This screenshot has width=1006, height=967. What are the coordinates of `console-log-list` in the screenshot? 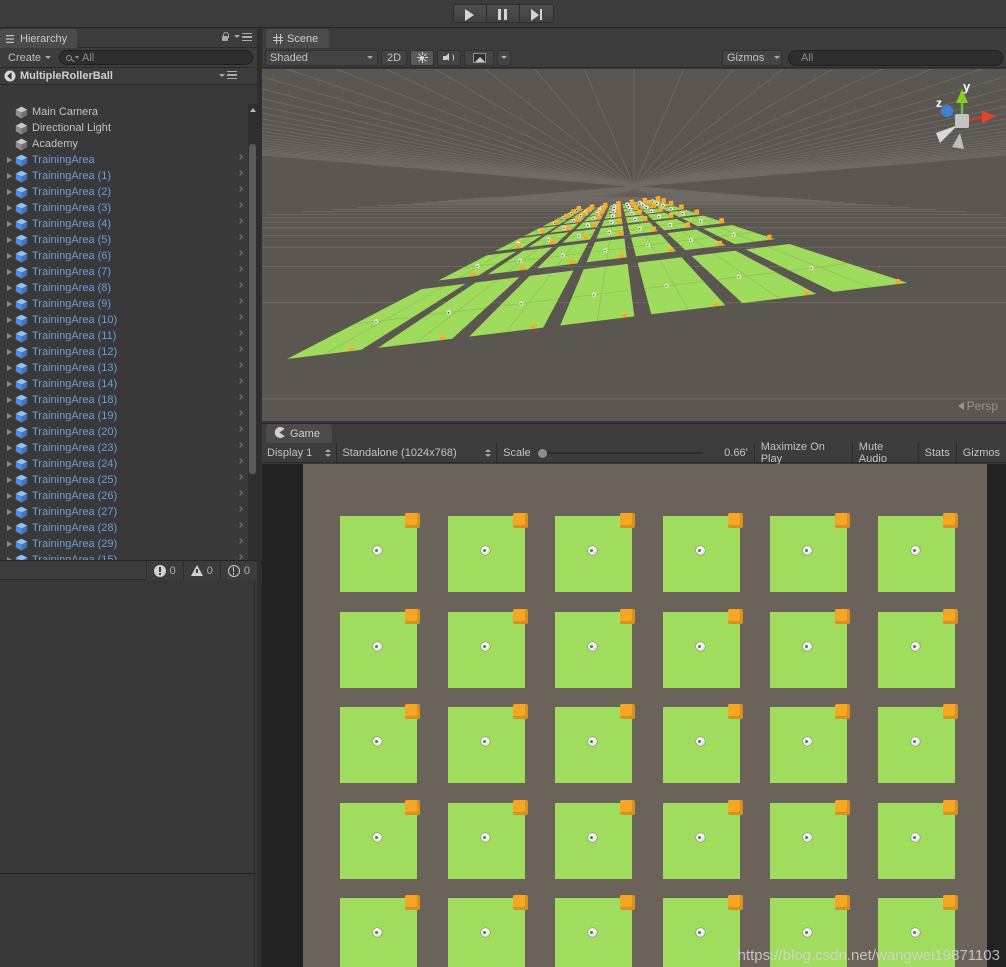 It's located at (127, 727).